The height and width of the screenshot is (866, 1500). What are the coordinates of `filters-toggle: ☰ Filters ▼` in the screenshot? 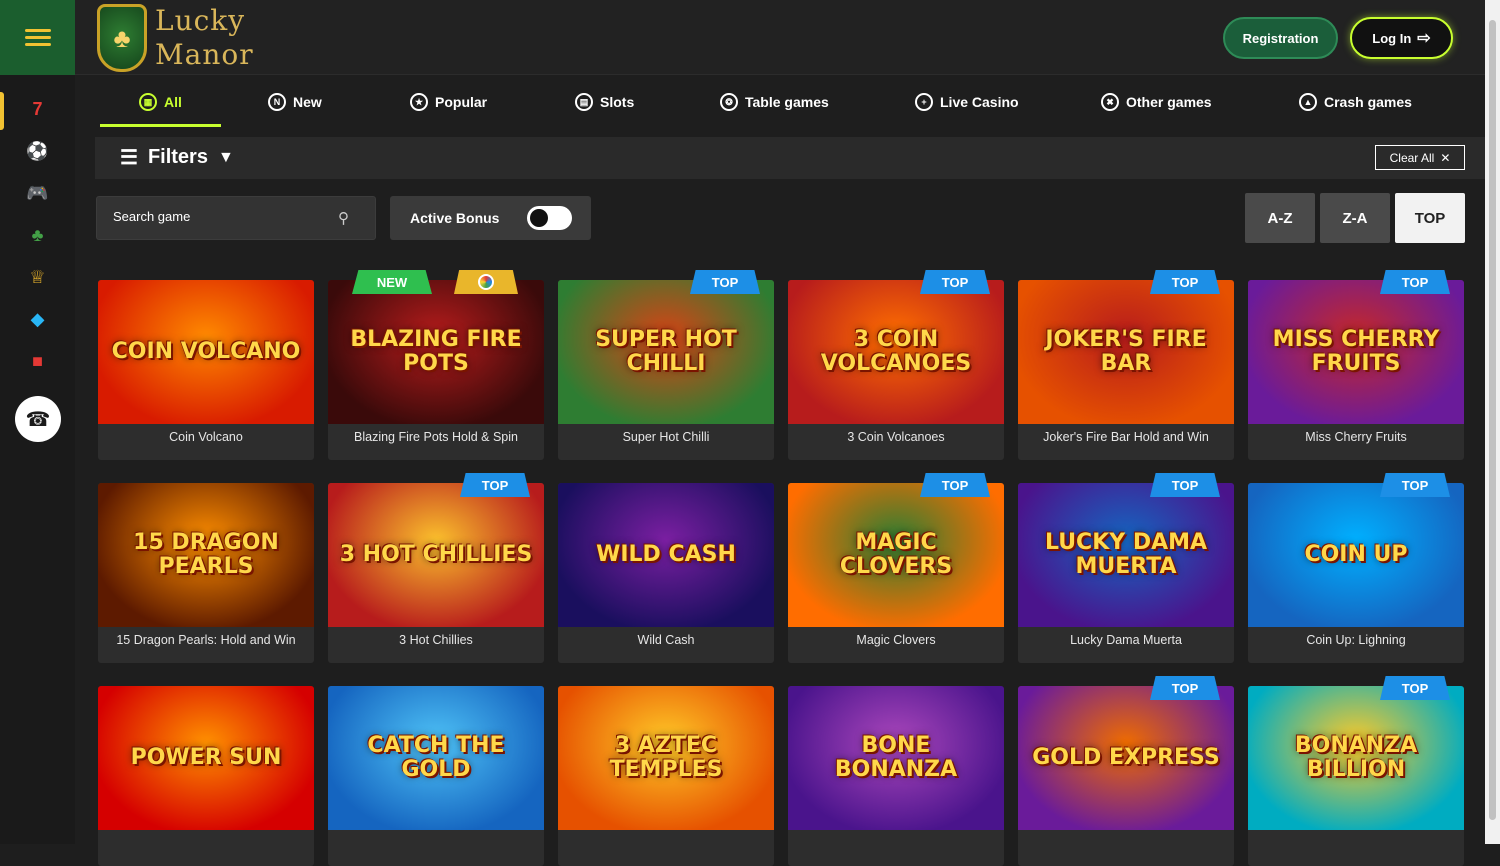 It's located at (177, 157).